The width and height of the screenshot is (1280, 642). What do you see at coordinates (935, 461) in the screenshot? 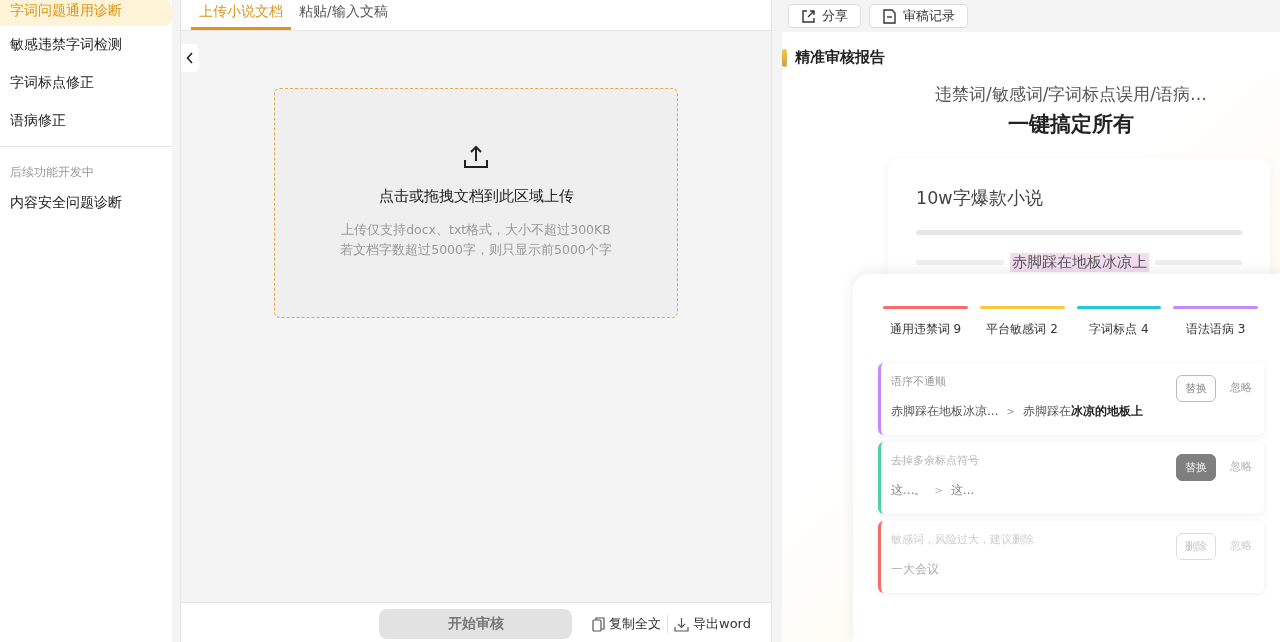
I see `issue-hint: 去掉多余标点符号` at bounding box center [935, 461].